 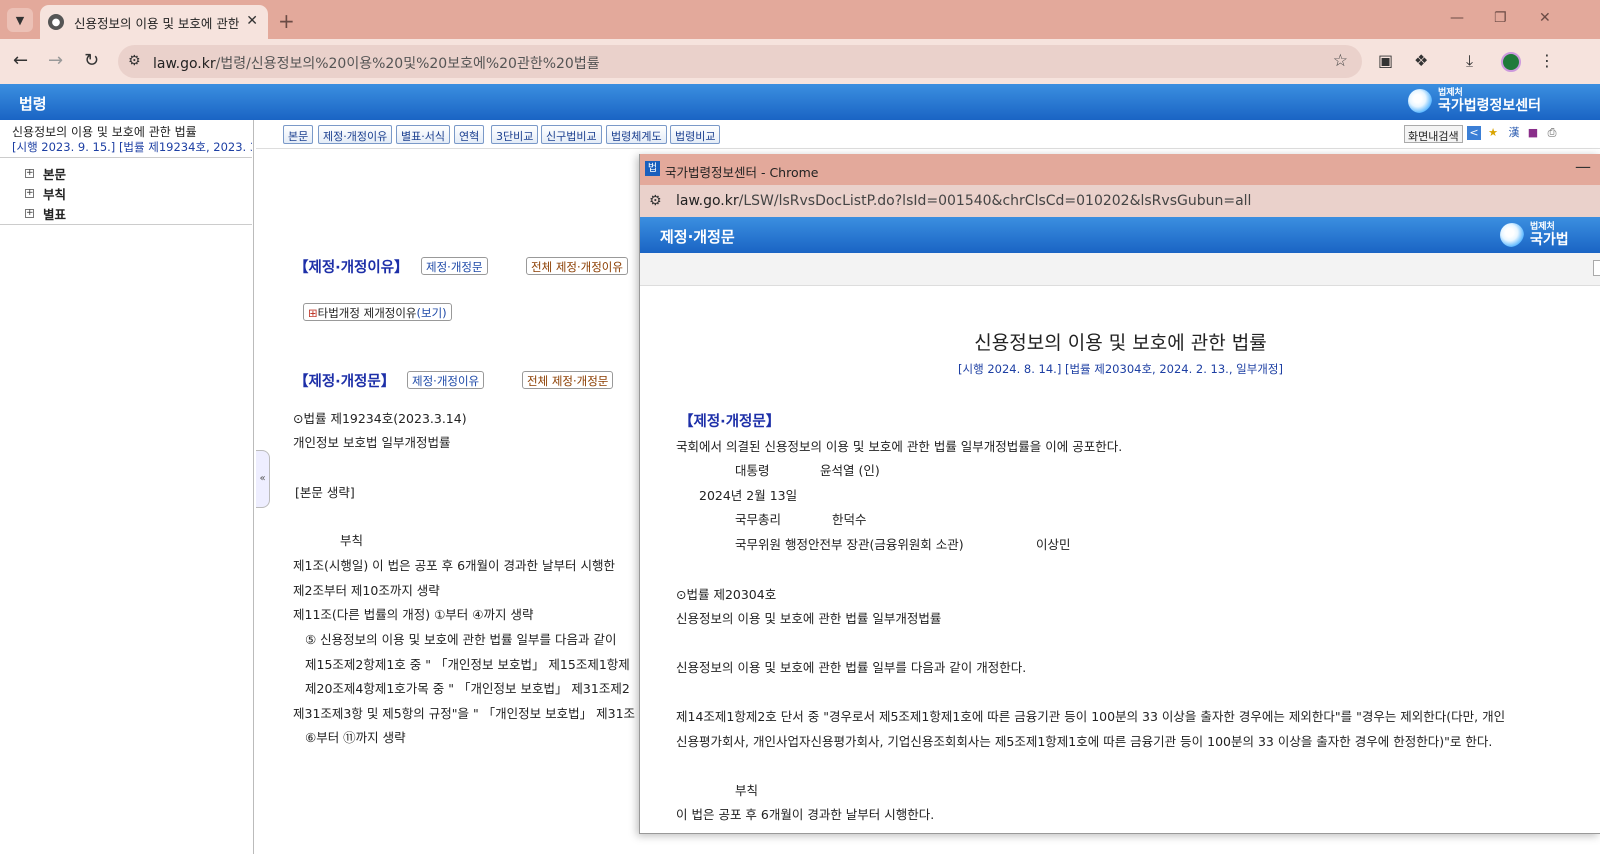 I want to click on hanja-icon: 漢, so click(x=1514, y=133).